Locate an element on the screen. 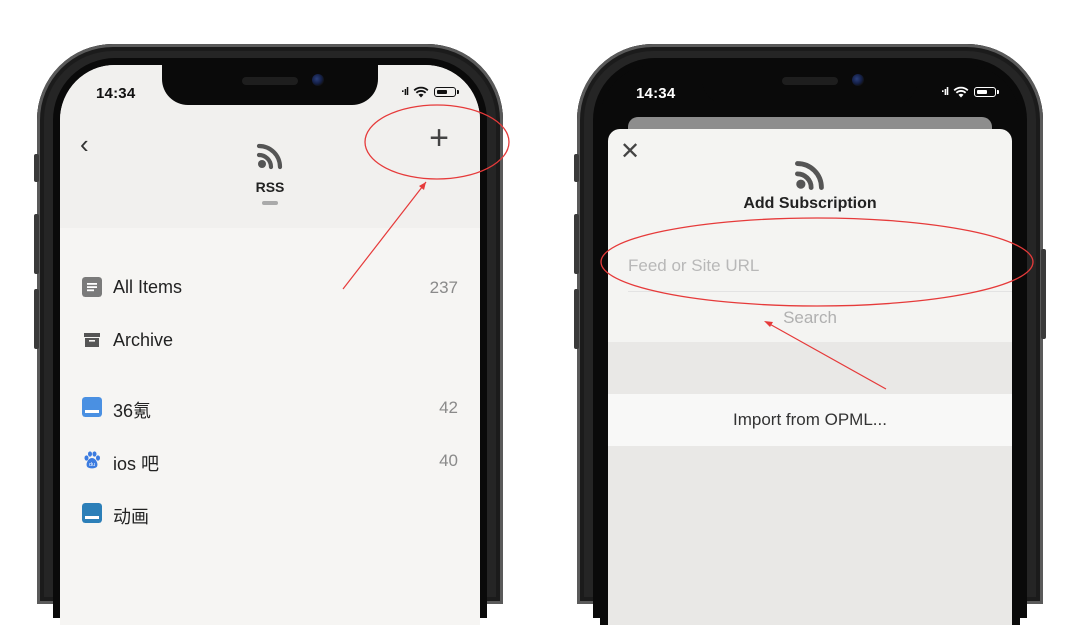 The width and height of the screenshot is (1080, 625). feed-36kr-icon is located at coordinates (92, 407).